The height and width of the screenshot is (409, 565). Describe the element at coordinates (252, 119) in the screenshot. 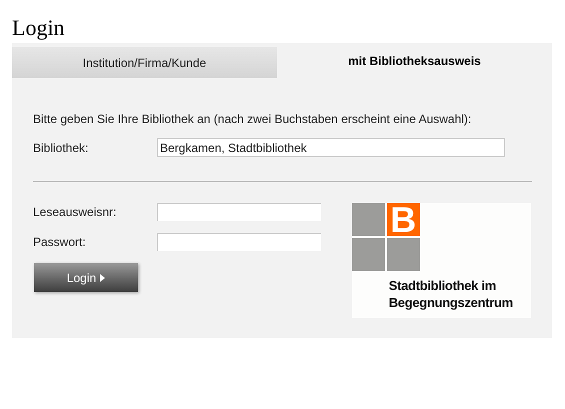

I see `instruction-text: Bitte geben Sie Ihre Bibliothek an (nach zwei Buchstaben erscheint eine Auswahl):` at that location.